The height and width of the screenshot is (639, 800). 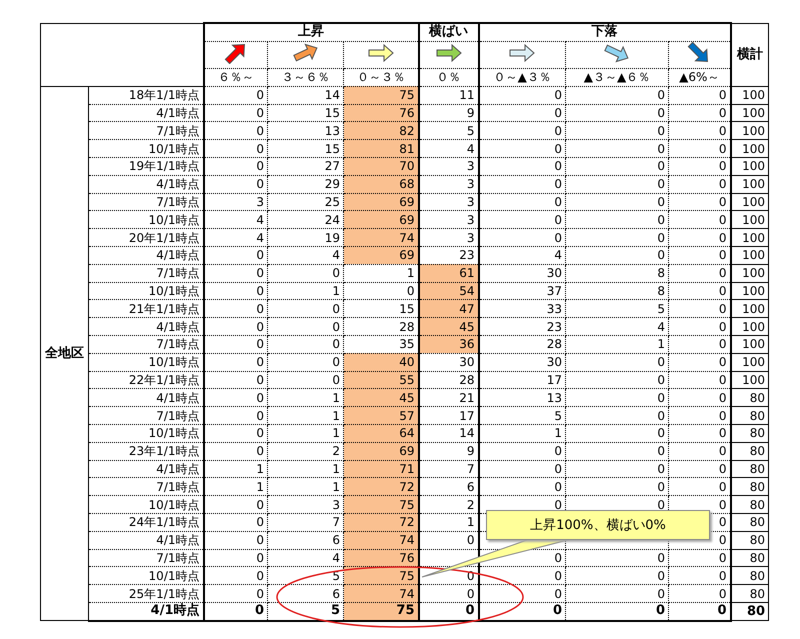 What do you see at coordinates (448, 415) in the screenshot?
I see `table-cell: 17` at bounding box center [448, 415].